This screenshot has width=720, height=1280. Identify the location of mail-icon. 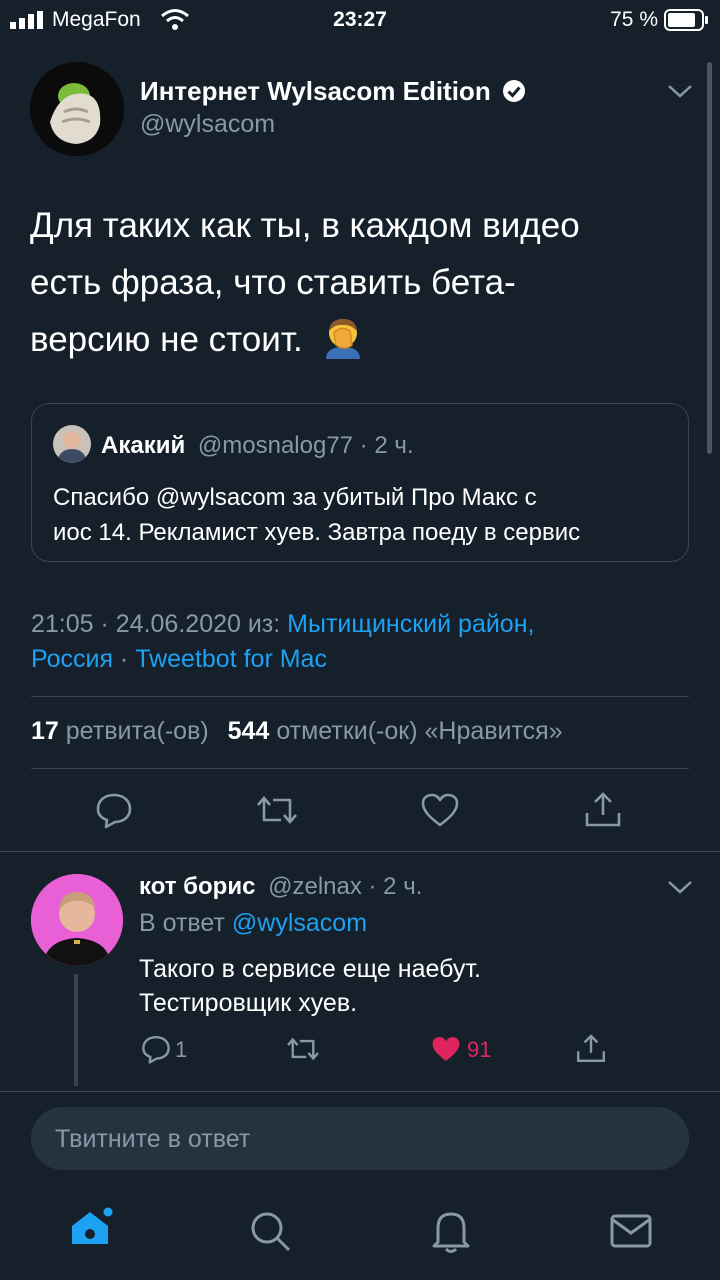
(631, 1233).